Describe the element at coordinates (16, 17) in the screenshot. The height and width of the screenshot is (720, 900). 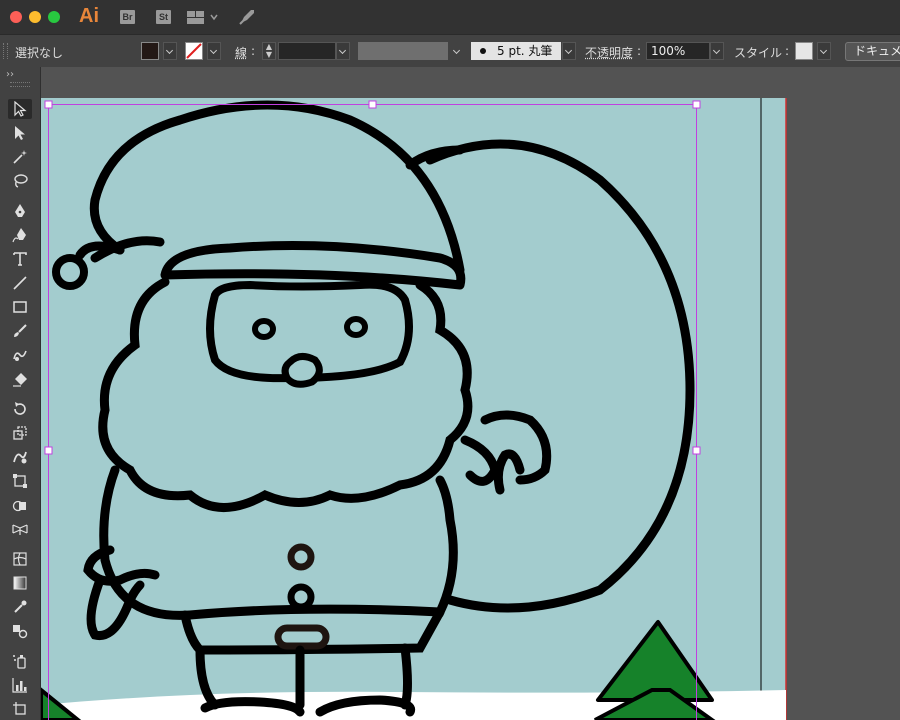
I see `close-window-button` at that location.